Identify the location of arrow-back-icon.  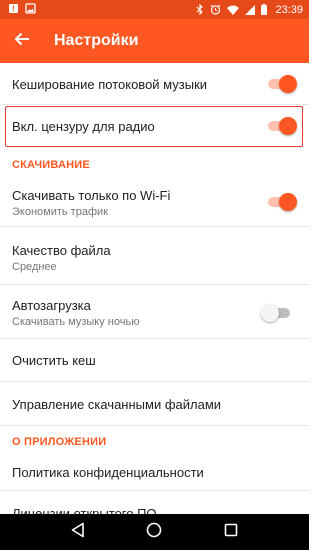
(22, 41).